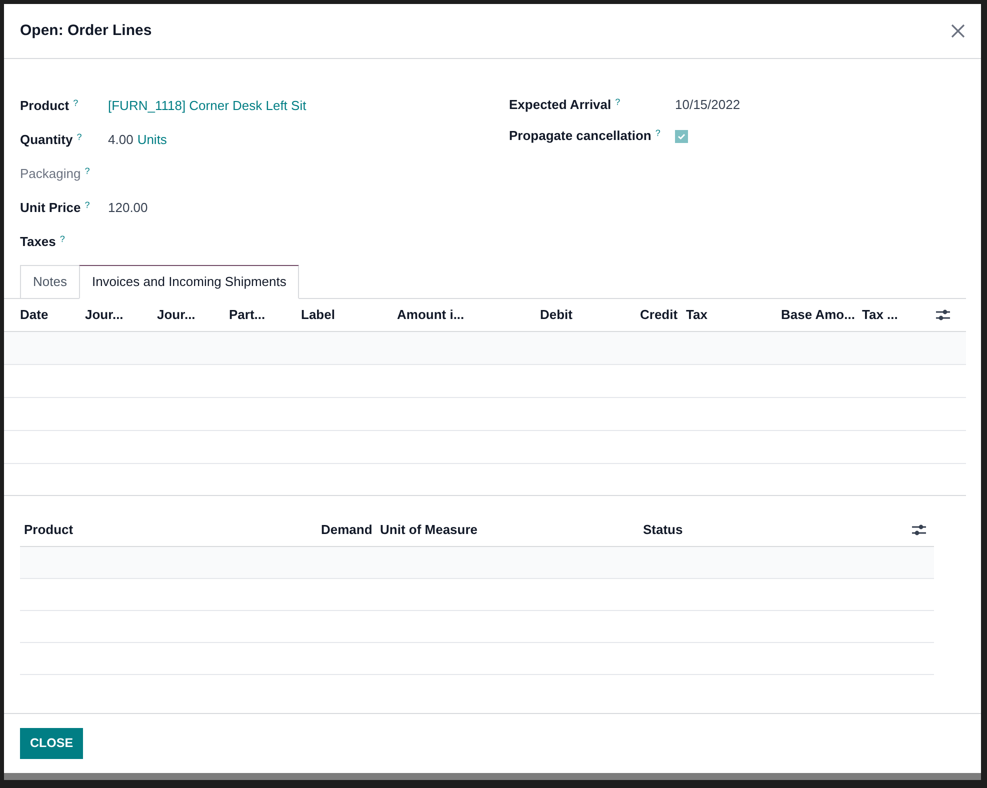 This screenshot has width=987, height=788. I want to click on column-header: Credit, so click(659, 314).